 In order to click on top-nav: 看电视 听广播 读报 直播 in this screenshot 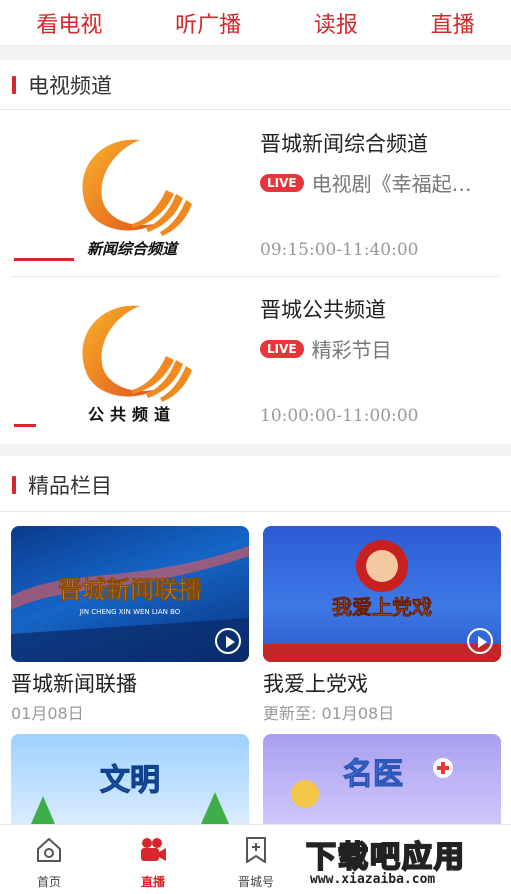, I will do `click(255, 23)`.